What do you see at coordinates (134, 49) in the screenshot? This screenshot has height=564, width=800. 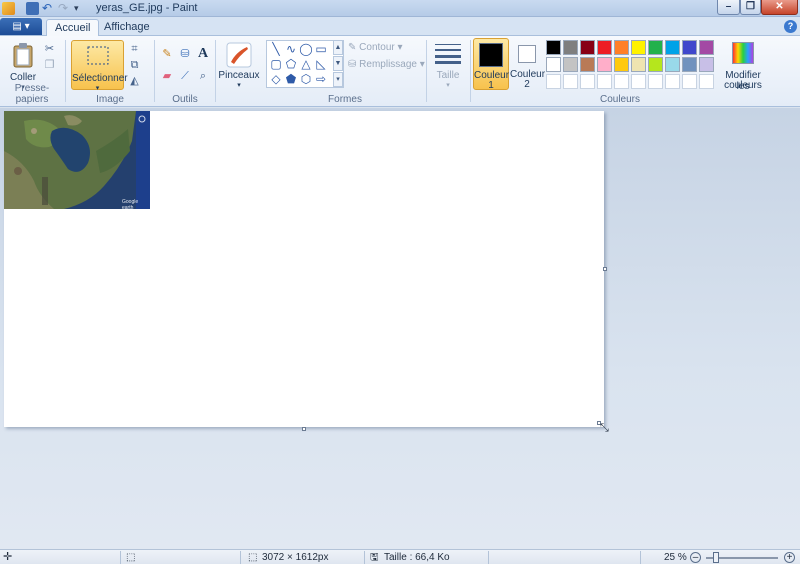 I see `crop-icon: ⌗` at bounding box center [134, 49].